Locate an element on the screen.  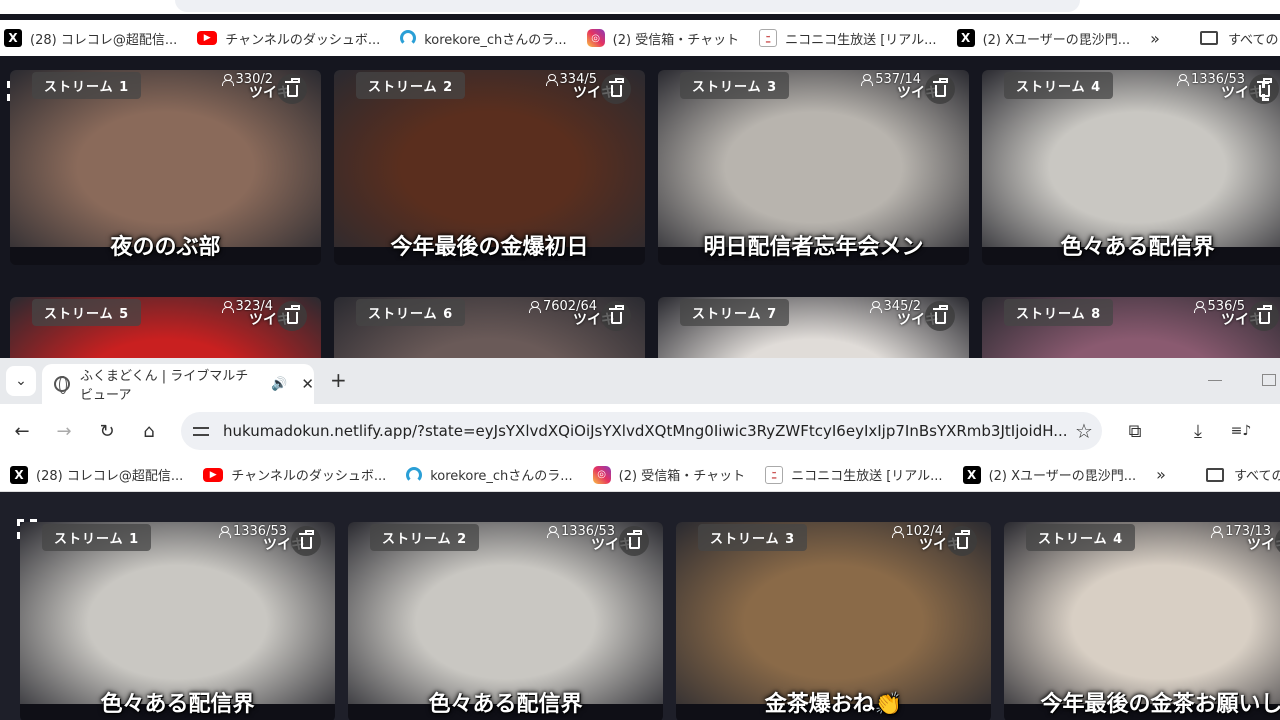
new-tab-button: + is located at coordinates (338, 380).